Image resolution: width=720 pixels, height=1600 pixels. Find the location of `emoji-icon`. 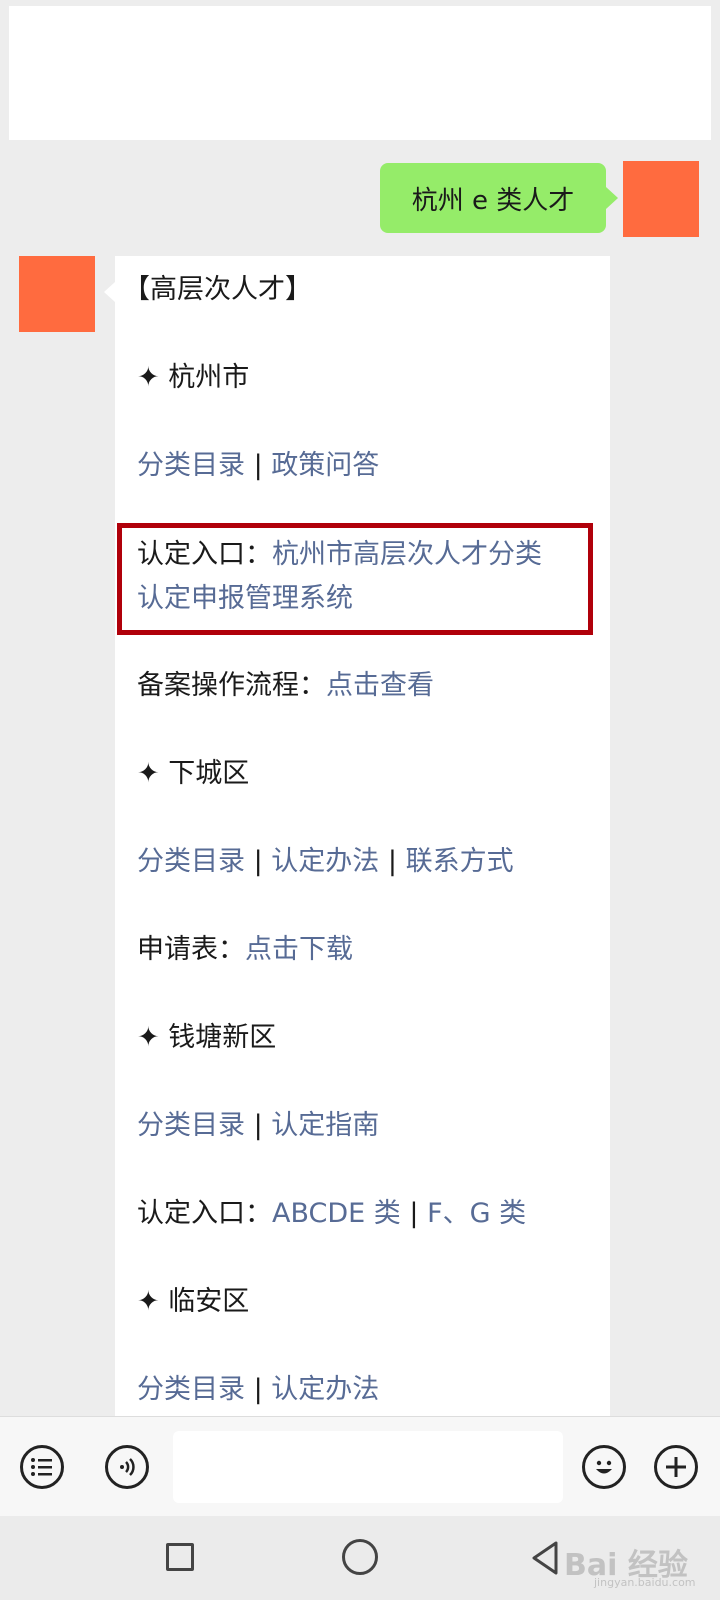

emoji-icon is located at coordinates (604, 1467).